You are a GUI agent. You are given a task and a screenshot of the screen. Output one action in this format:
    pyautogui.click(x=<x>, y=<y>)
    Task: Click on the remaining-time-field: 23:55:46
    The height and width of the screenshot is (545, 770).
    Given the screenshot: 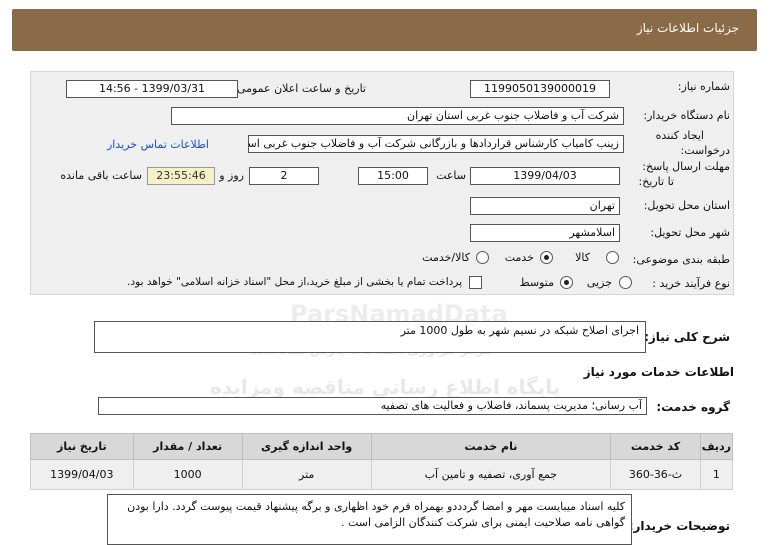 What is the action you would take?
    pyautogui.click(x=181, y=176)
    